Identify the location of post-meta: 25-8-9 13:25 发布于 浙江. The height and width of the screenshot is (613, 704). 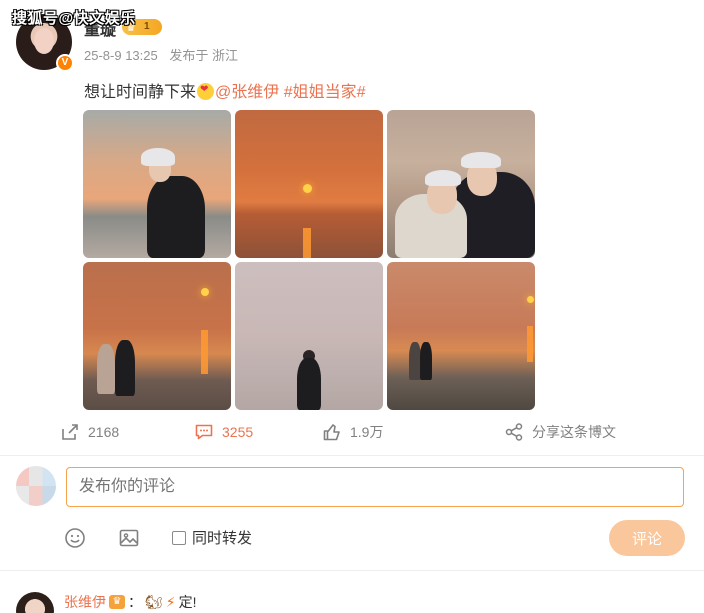
(165, 54).